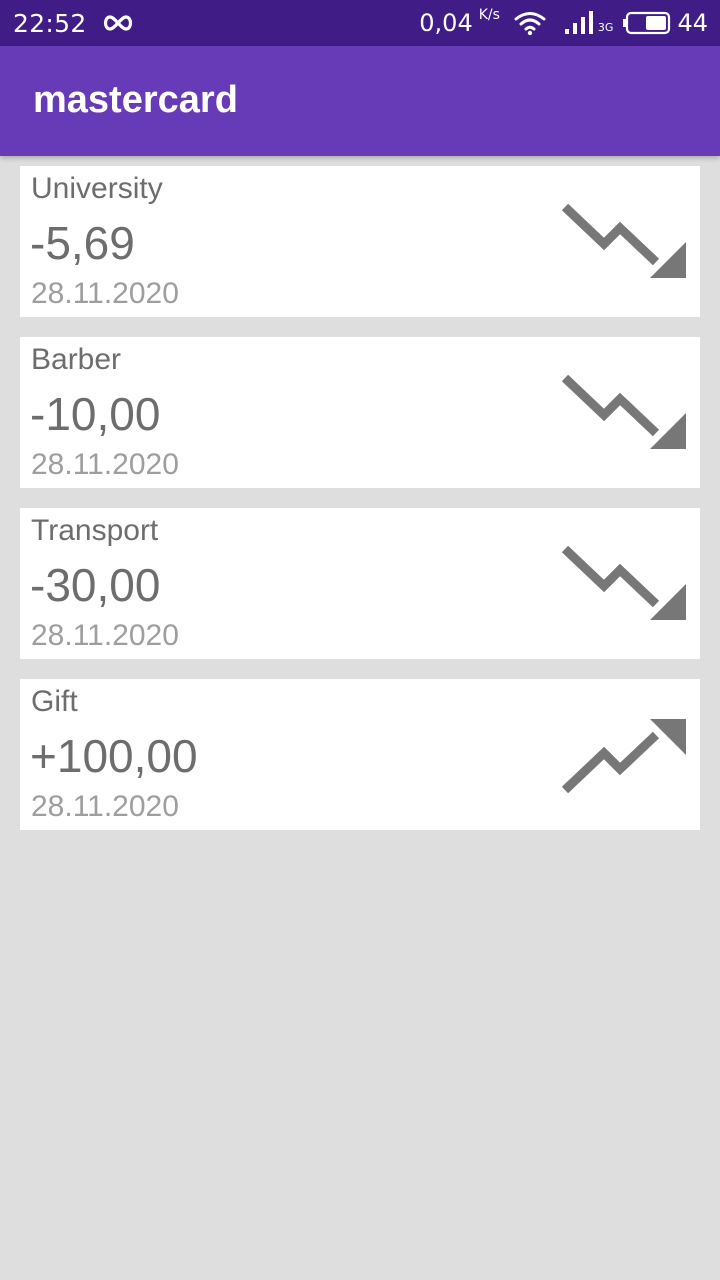 This screenshot has height=1280, width=720. I want to click on battery-icon, so click(647, 23).